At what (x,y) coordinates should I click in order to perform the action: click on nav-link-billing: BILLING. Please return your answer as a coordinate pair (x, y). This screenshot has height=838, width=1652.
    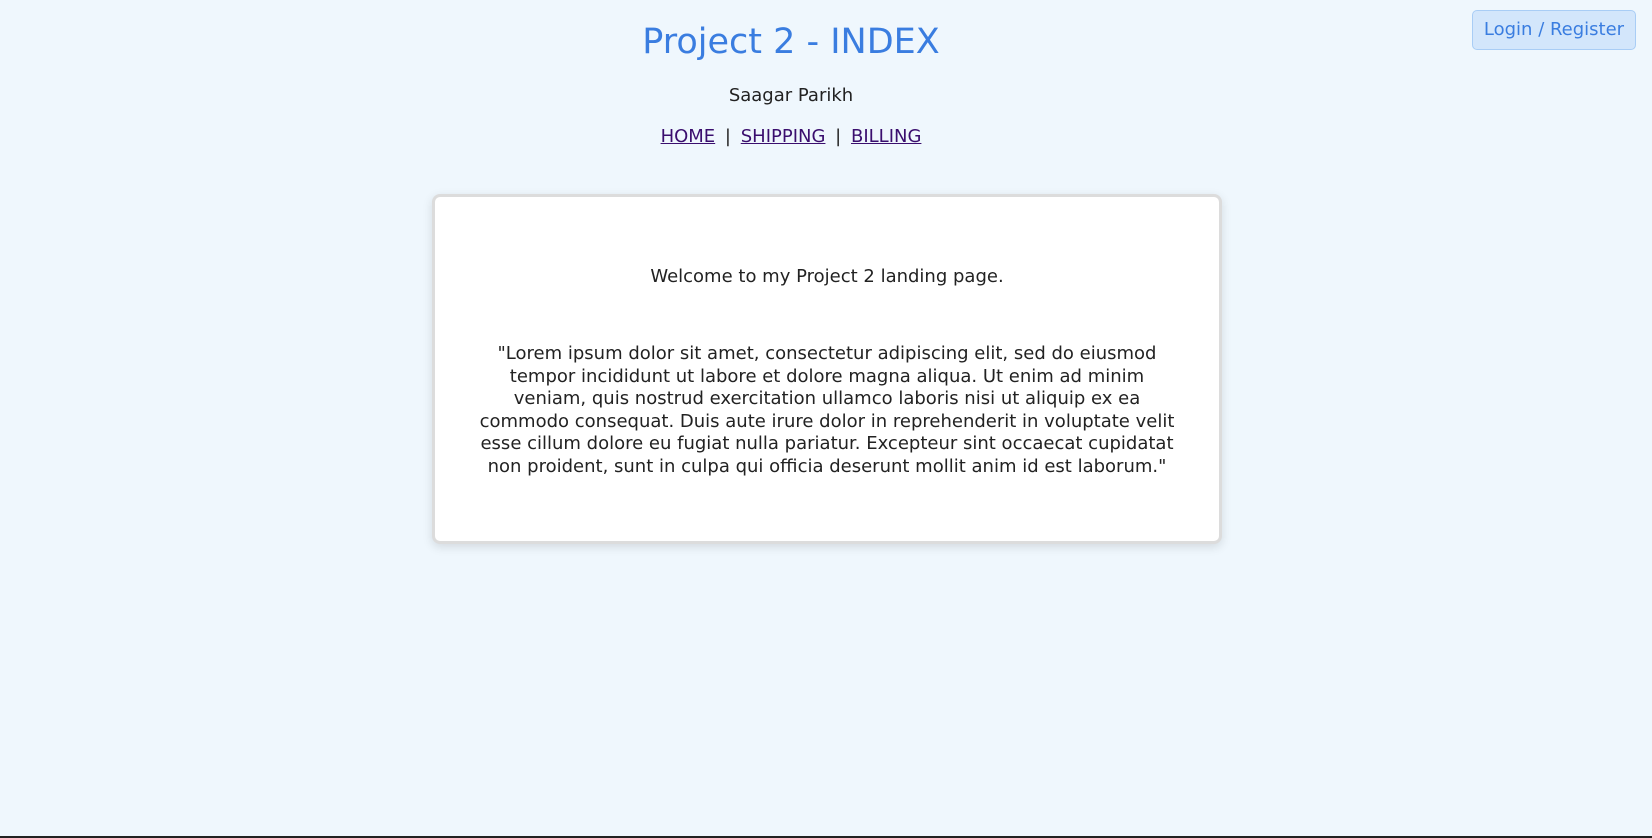
    Looking at the image, I should click on (886, 136).